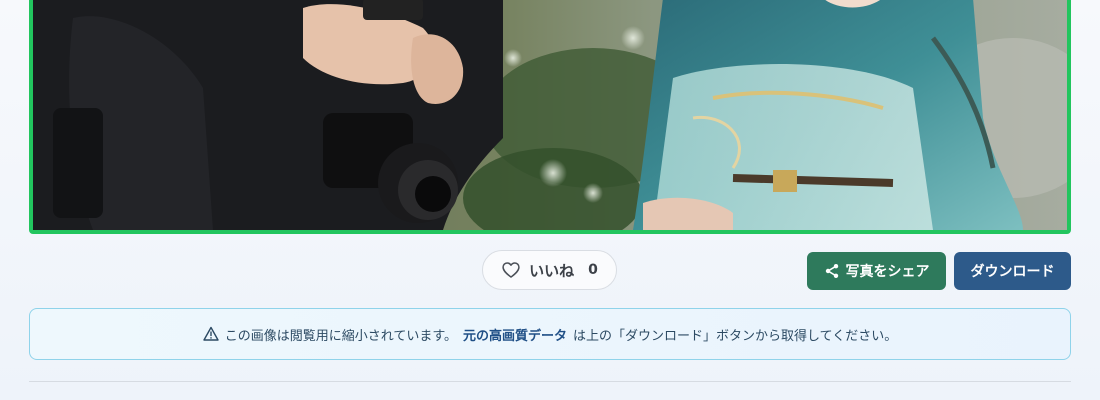  What do you see at coordinates (341, 336) in the screenshot?
I see `notice-prefix: この画像は閲覧用に縮小されています。` at bounding box center [341, 336].